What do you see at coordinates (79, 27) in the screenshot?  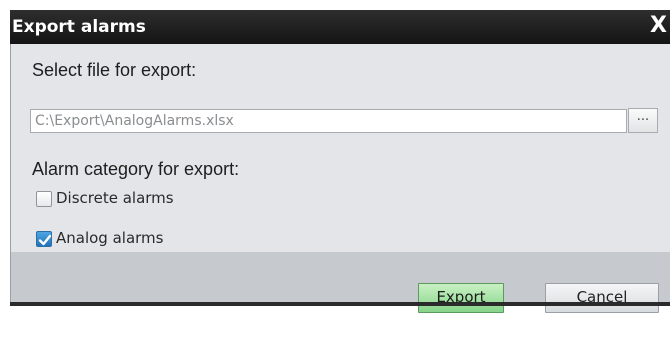 I see `dialog-title: Export alarms` at bounding box center [79, 27].